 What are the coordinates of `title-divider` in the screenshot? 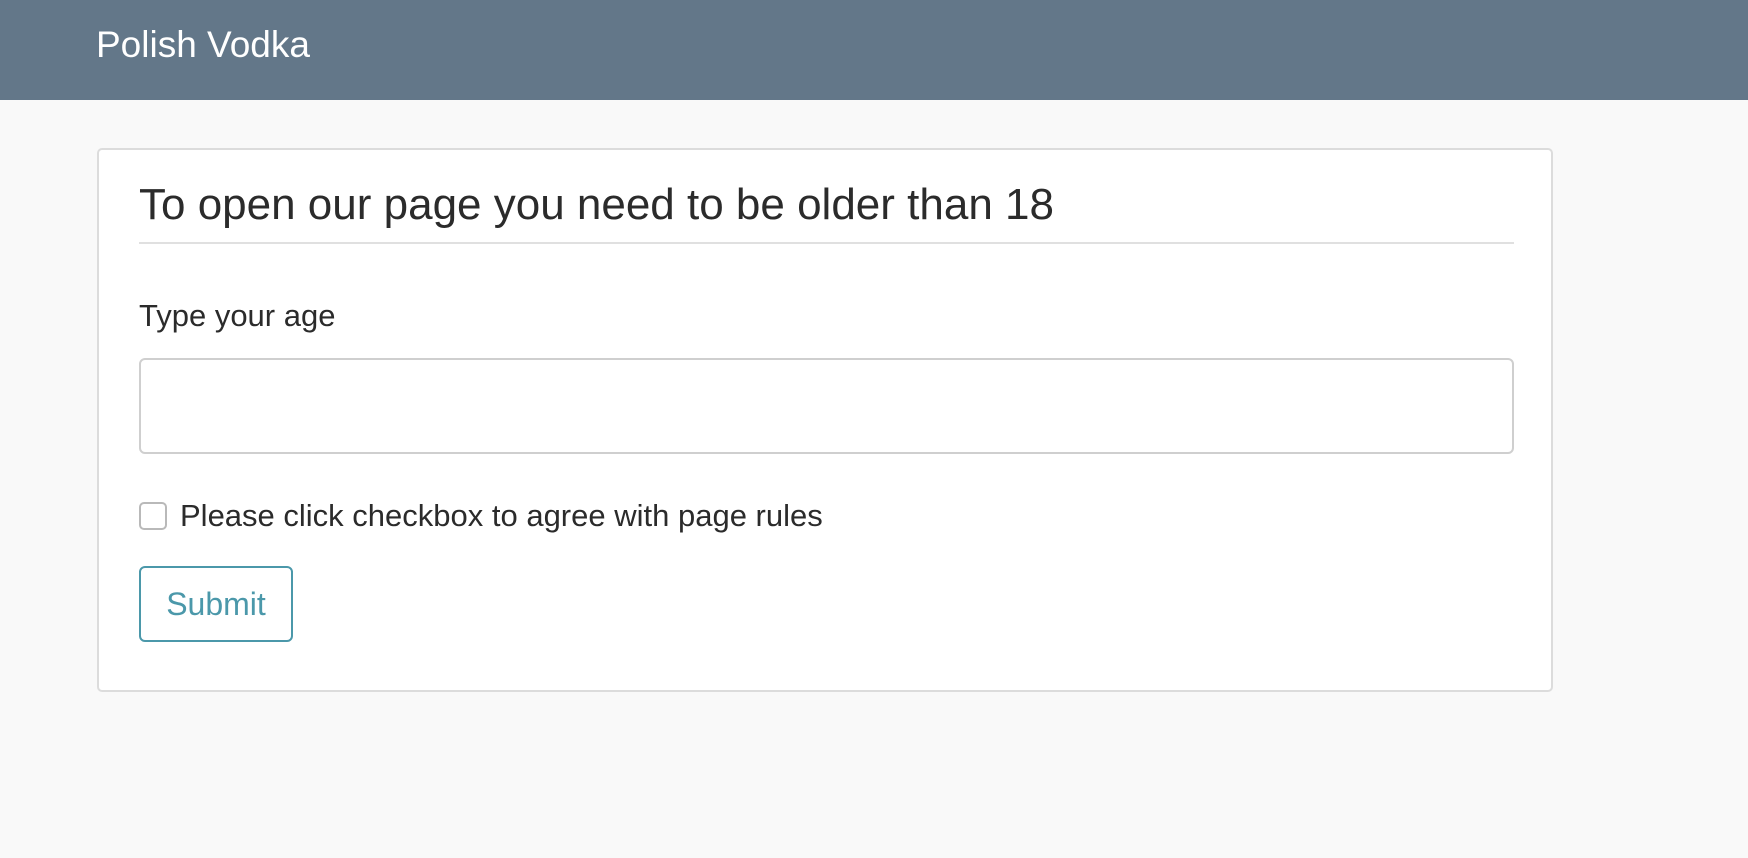 It's located at (826, 243).